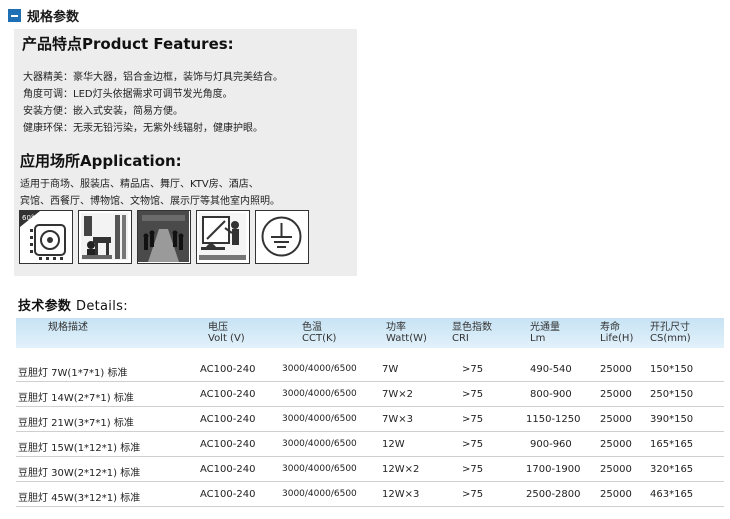 This screenshot has height=519, width=730. Describe the element at coordinates (28, 218) in the screenshot. I see `angle-badge-label: 60°` at that location.